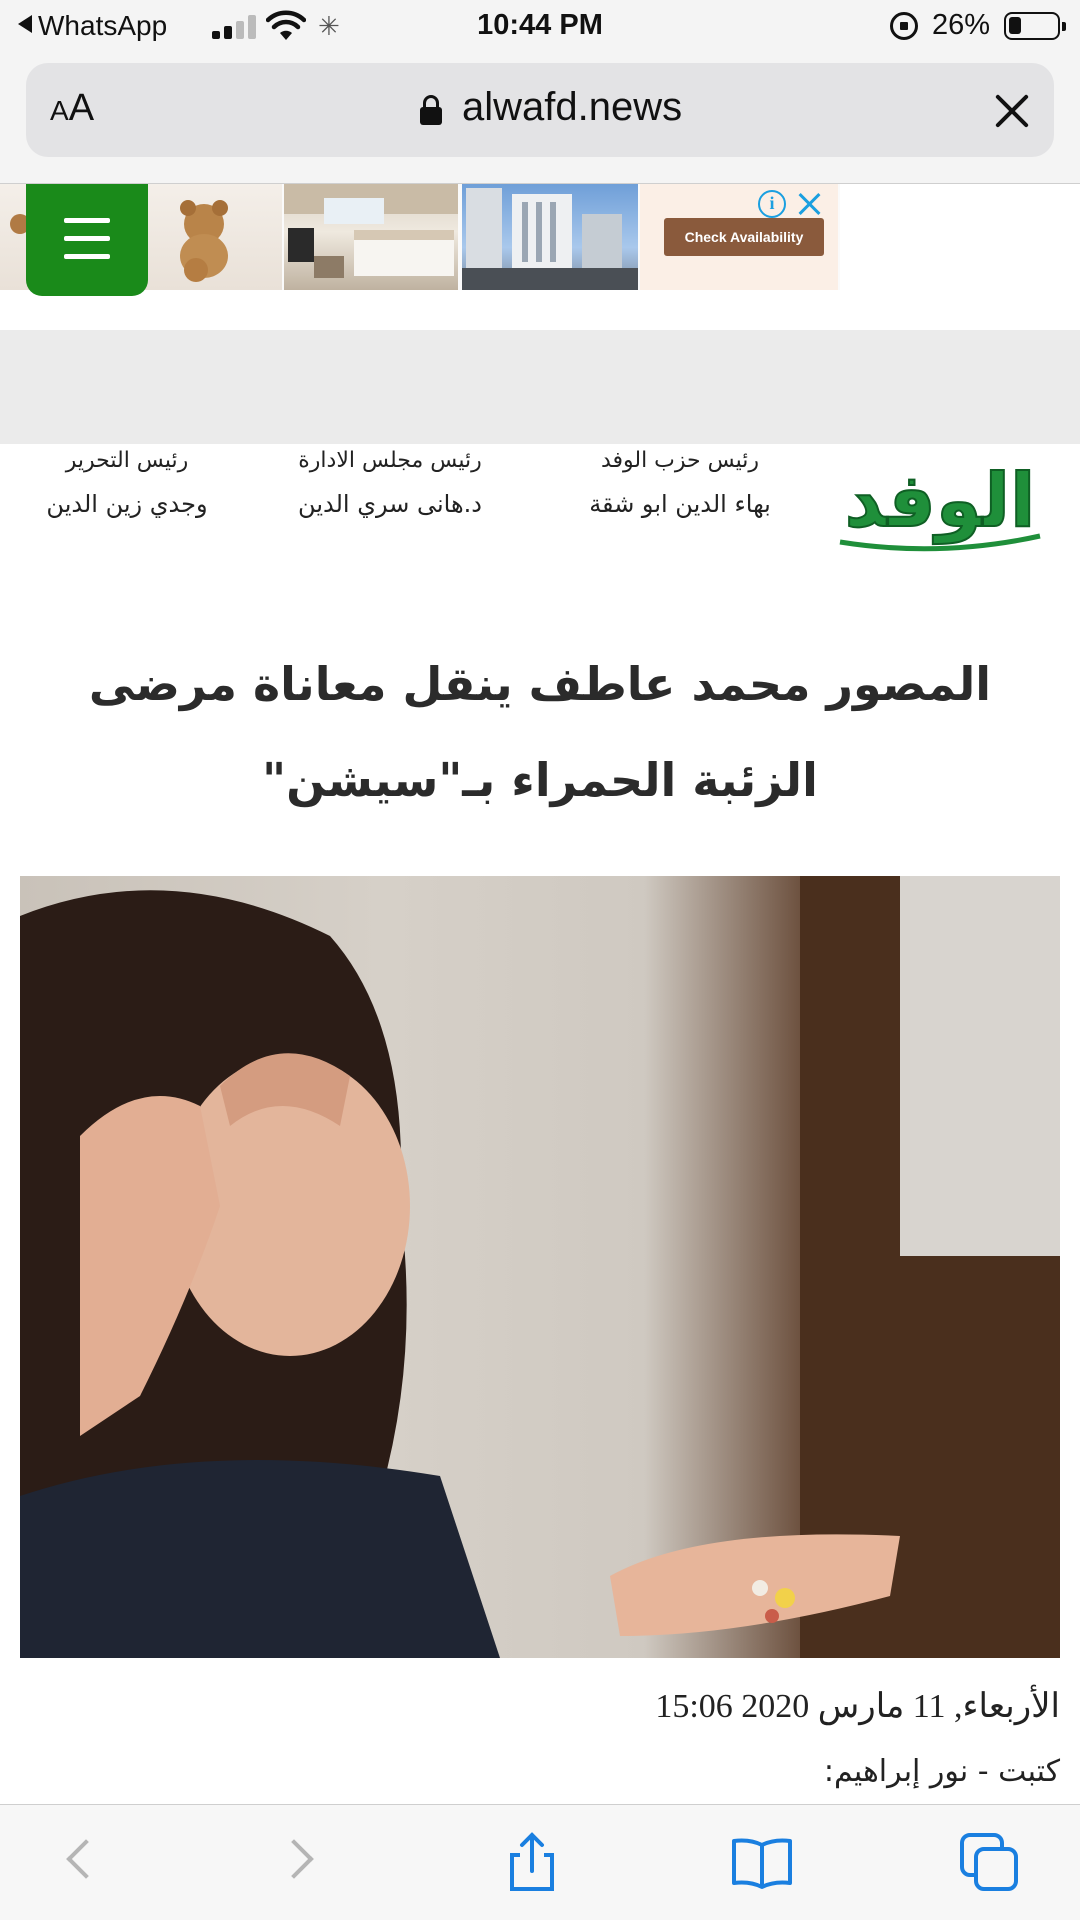 The width and height of the screenshot is (1080, 1920). Describe the element at coordinates (371, 237) in the screenshot. I see `ad-image-hotel-room` at that location.